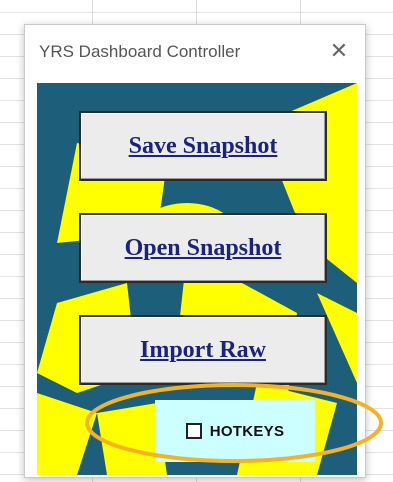 Image resolution: width=393 pixels, height=482 pixels. Describe the element at coordinates (203, 248) in the screenshot. I see `open-snapshot-button: Open Snapshot` at that location.